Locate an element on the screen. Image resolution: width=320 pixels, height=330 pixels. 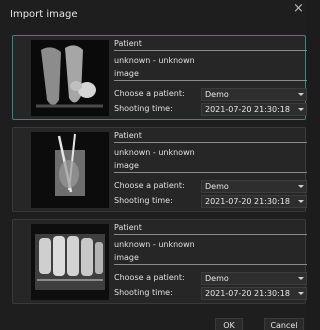
cancel-button: Cancel is located at coordinates (284, 324).